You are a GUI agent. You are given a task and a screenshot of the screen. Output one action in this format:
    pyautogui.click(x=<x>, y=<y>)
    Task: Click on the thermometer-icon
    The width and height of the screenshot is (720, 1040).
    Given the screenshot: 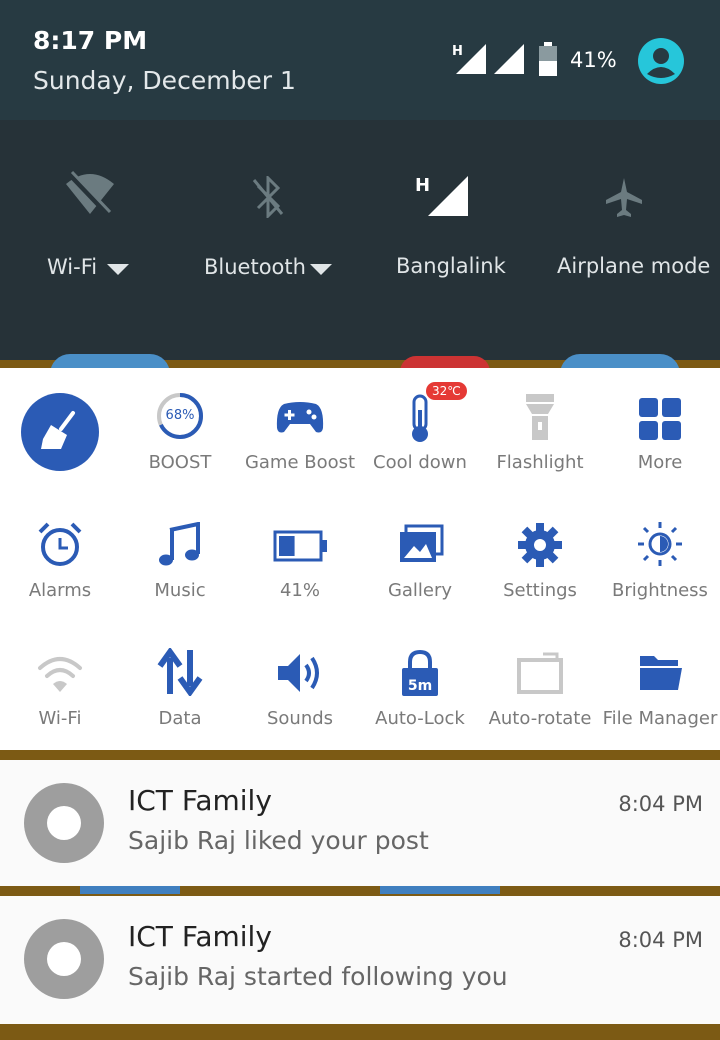 What is the action you would take?
    pyautogui.click(x=420, y=418)
    